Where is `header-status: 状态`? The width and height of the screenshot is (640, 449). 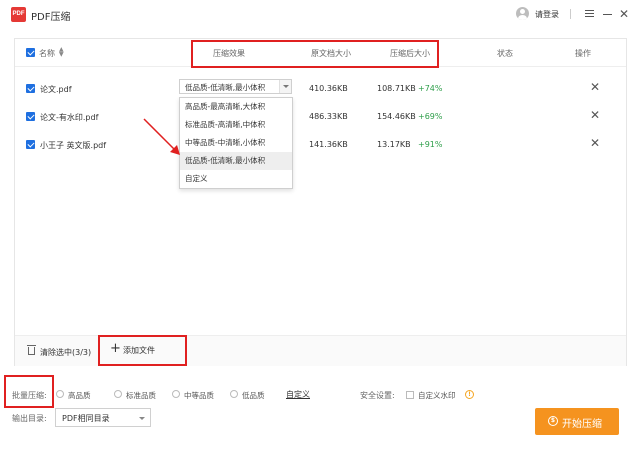 header-status: 状态 is located at coordinates (505, 53).